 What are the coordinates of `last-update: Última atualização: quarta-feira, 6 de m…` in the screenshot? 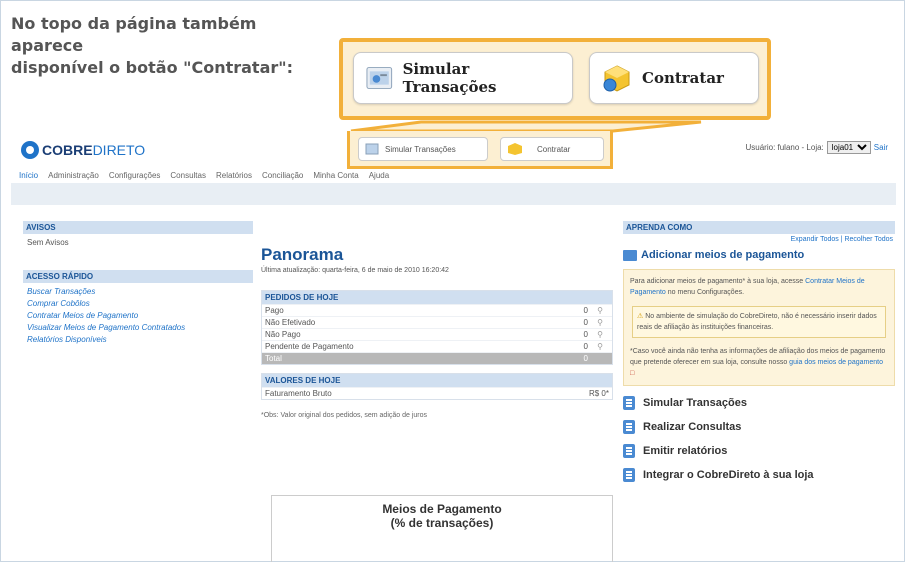 It's located at (355, 270).